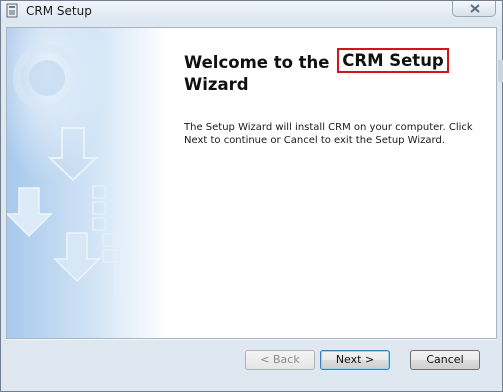 This screenshot has height=392, width=503. I want to click on welcome-heading: Welcome to the CRM Setup Wizard, so click(316, 71).